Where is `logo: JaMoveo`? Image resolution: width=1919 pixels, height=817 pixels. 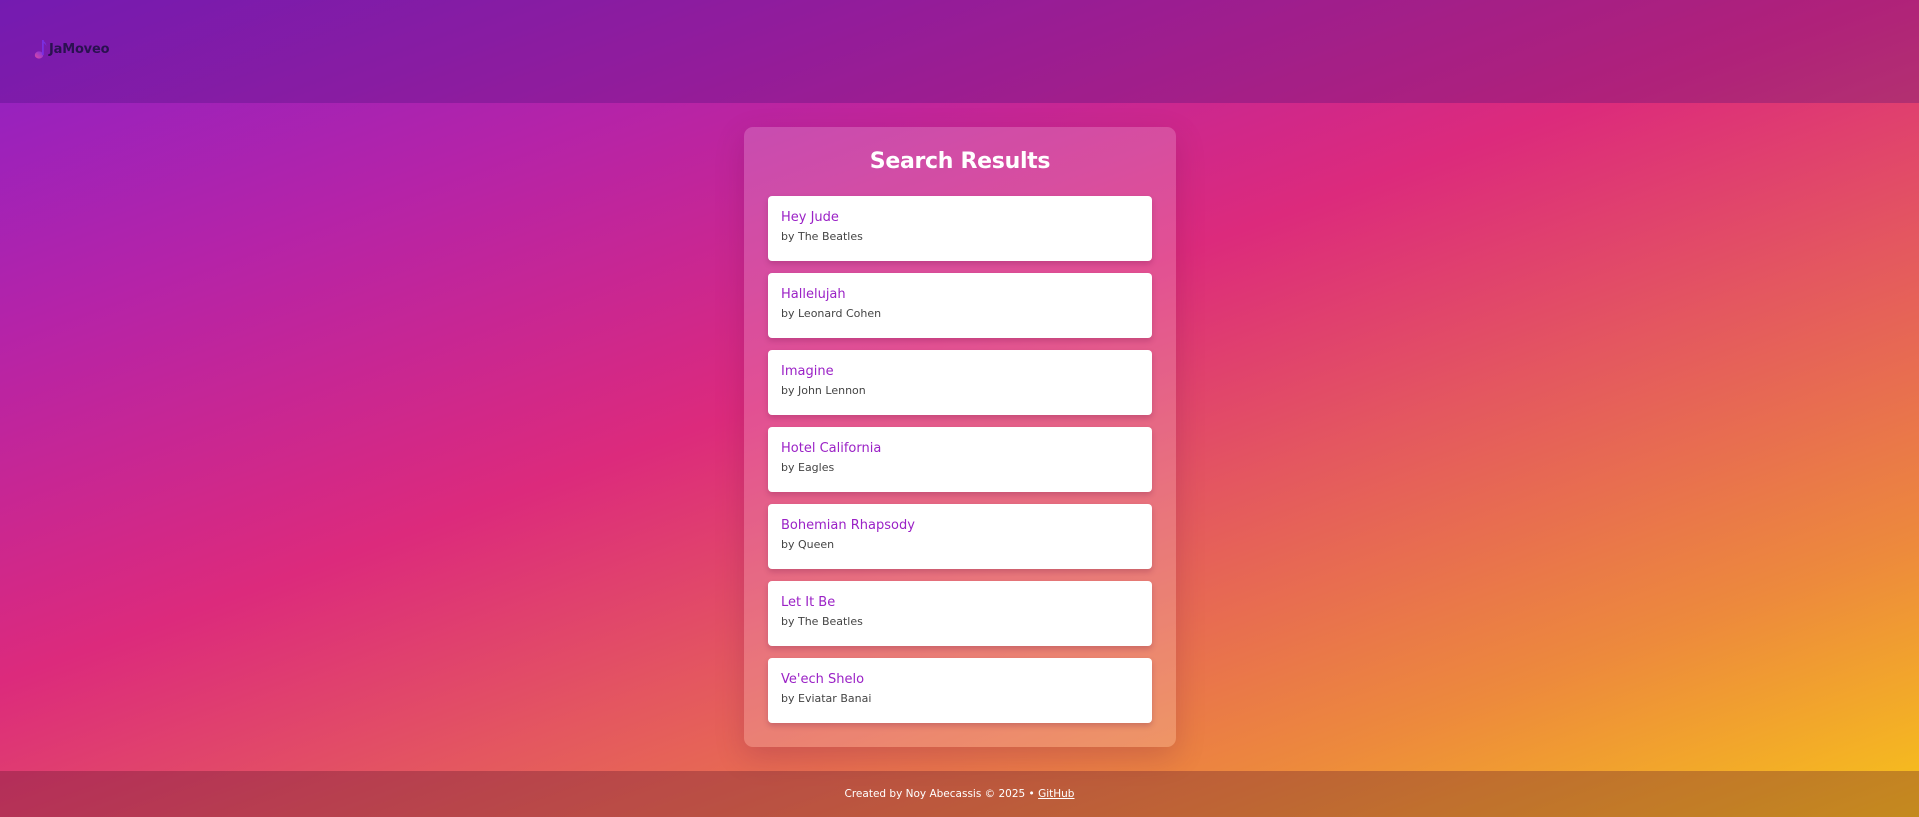 logo: JaMoveo is located at coordinates (72, 49).